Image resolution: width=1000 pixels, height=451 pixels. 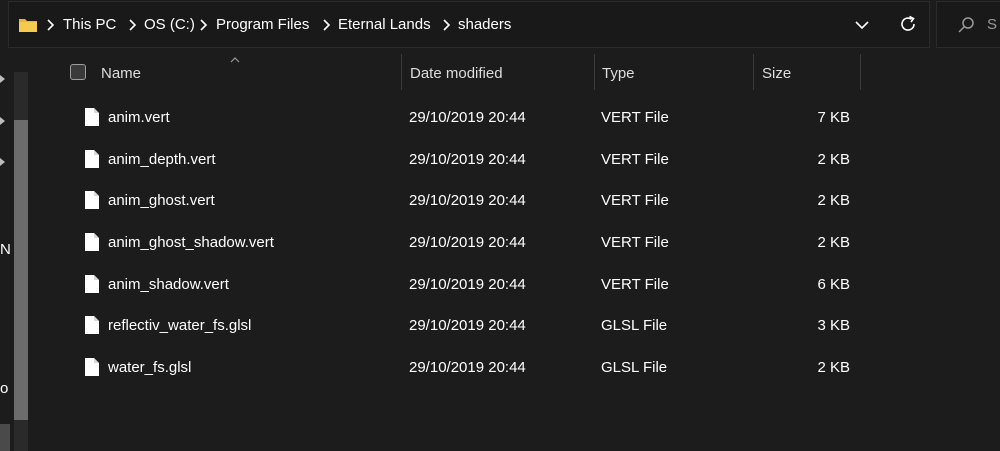 I want to click on file-name: anim_depth.vert, so click(x=162, y=159).